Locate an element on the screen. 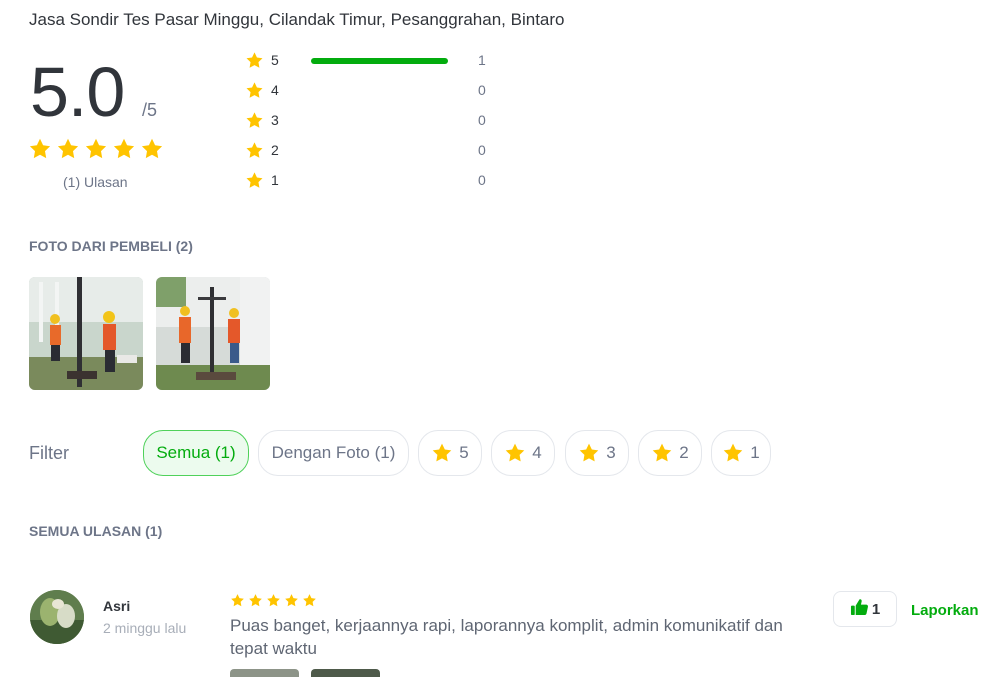 The height and width of the screenshot is (677, 1000). filter-label: Filter is located at coordinates (49, 453).